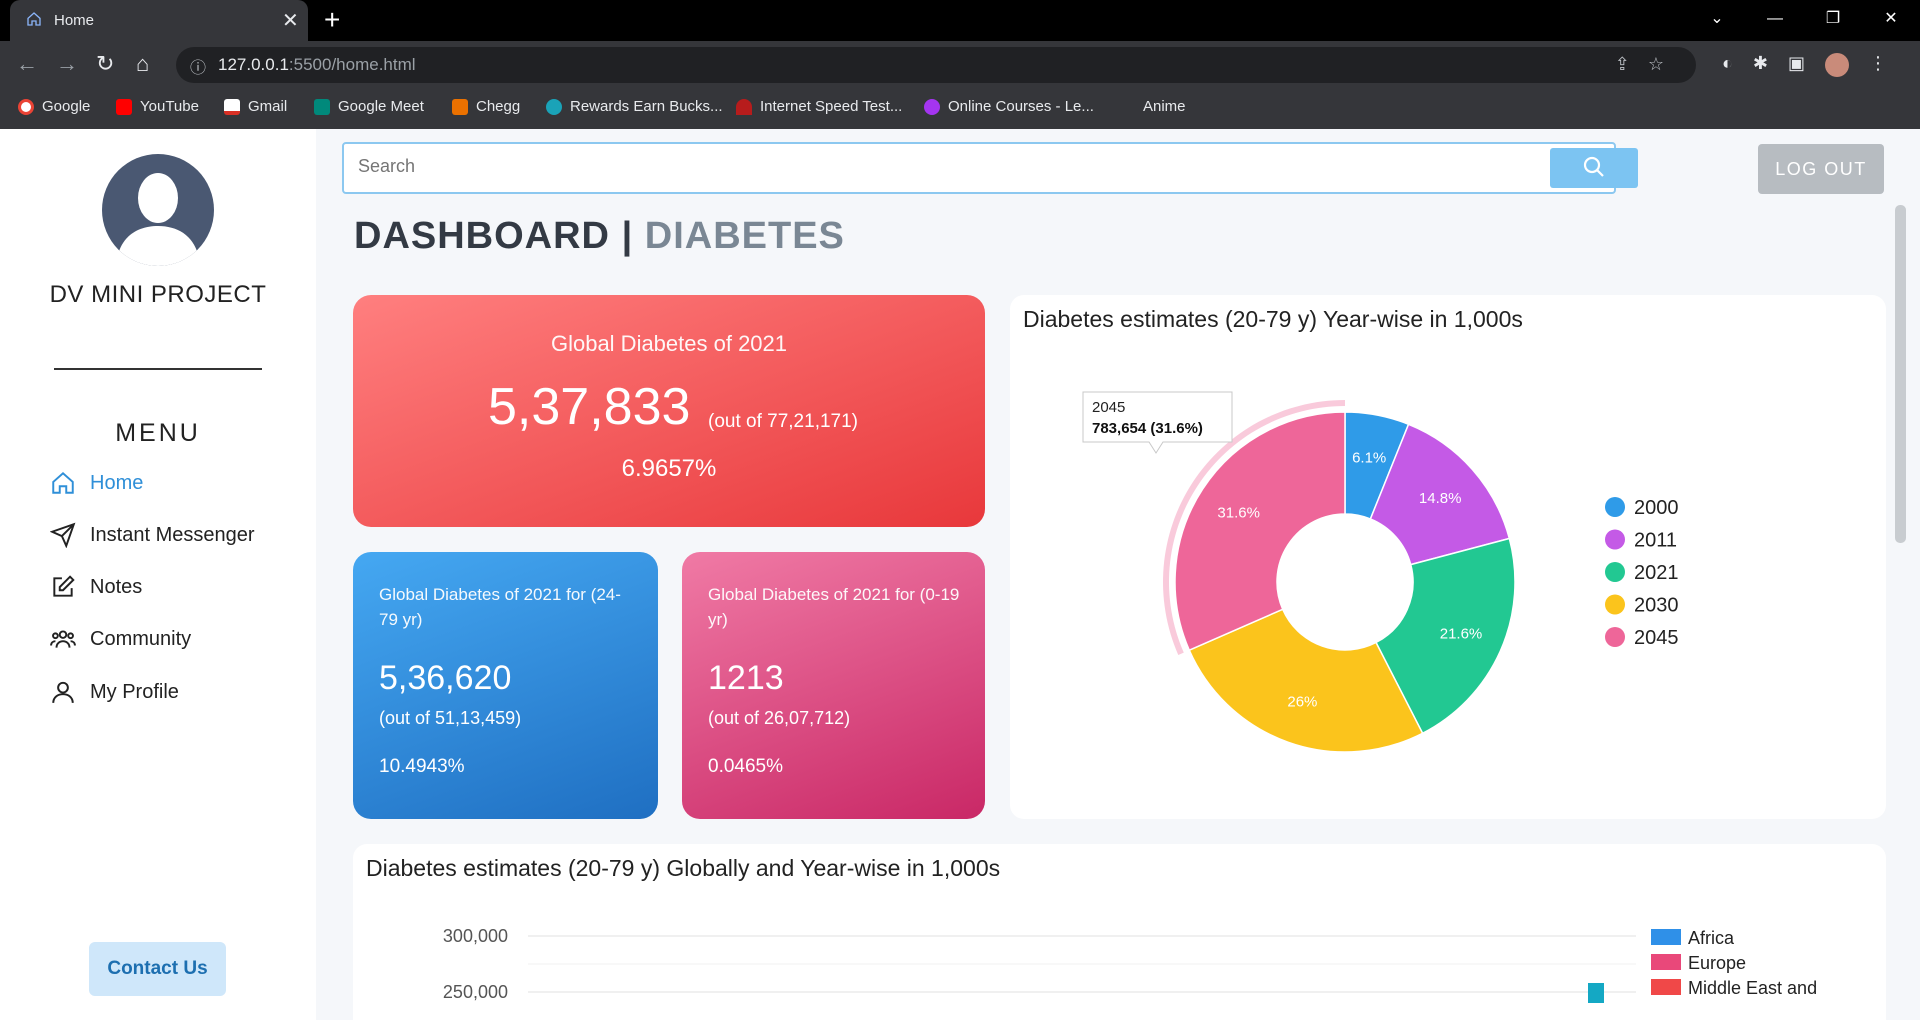  Describe the element at coordinates (27, 64) in the screenshot. I see `back-icon: ←` at that location.